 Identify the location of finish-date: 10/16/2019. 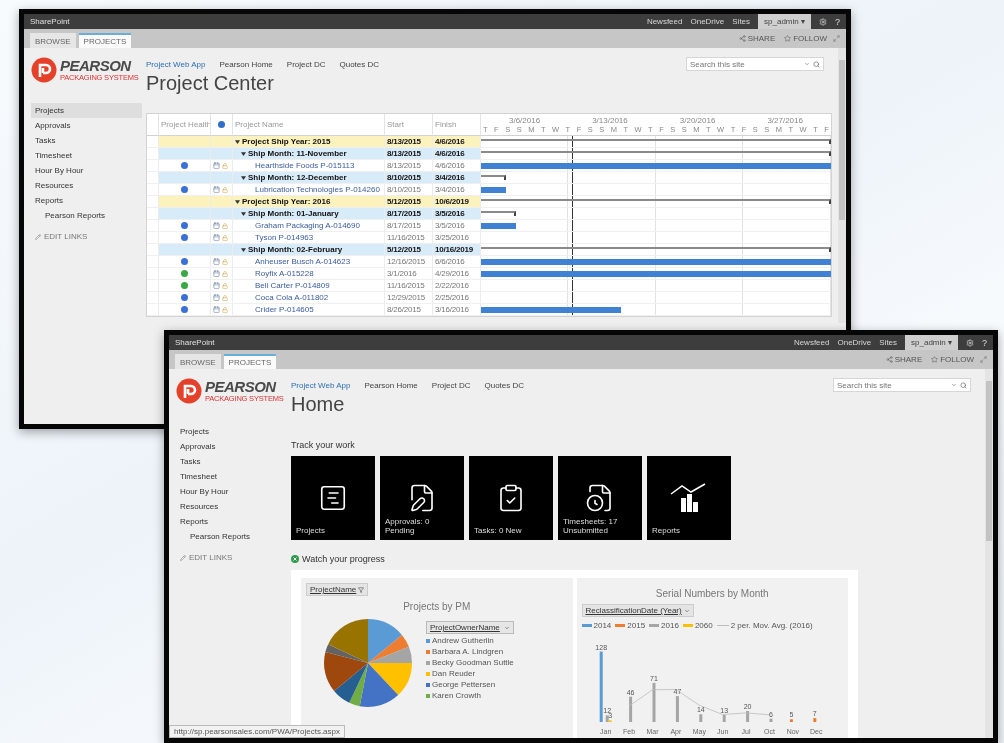
(454, 249).